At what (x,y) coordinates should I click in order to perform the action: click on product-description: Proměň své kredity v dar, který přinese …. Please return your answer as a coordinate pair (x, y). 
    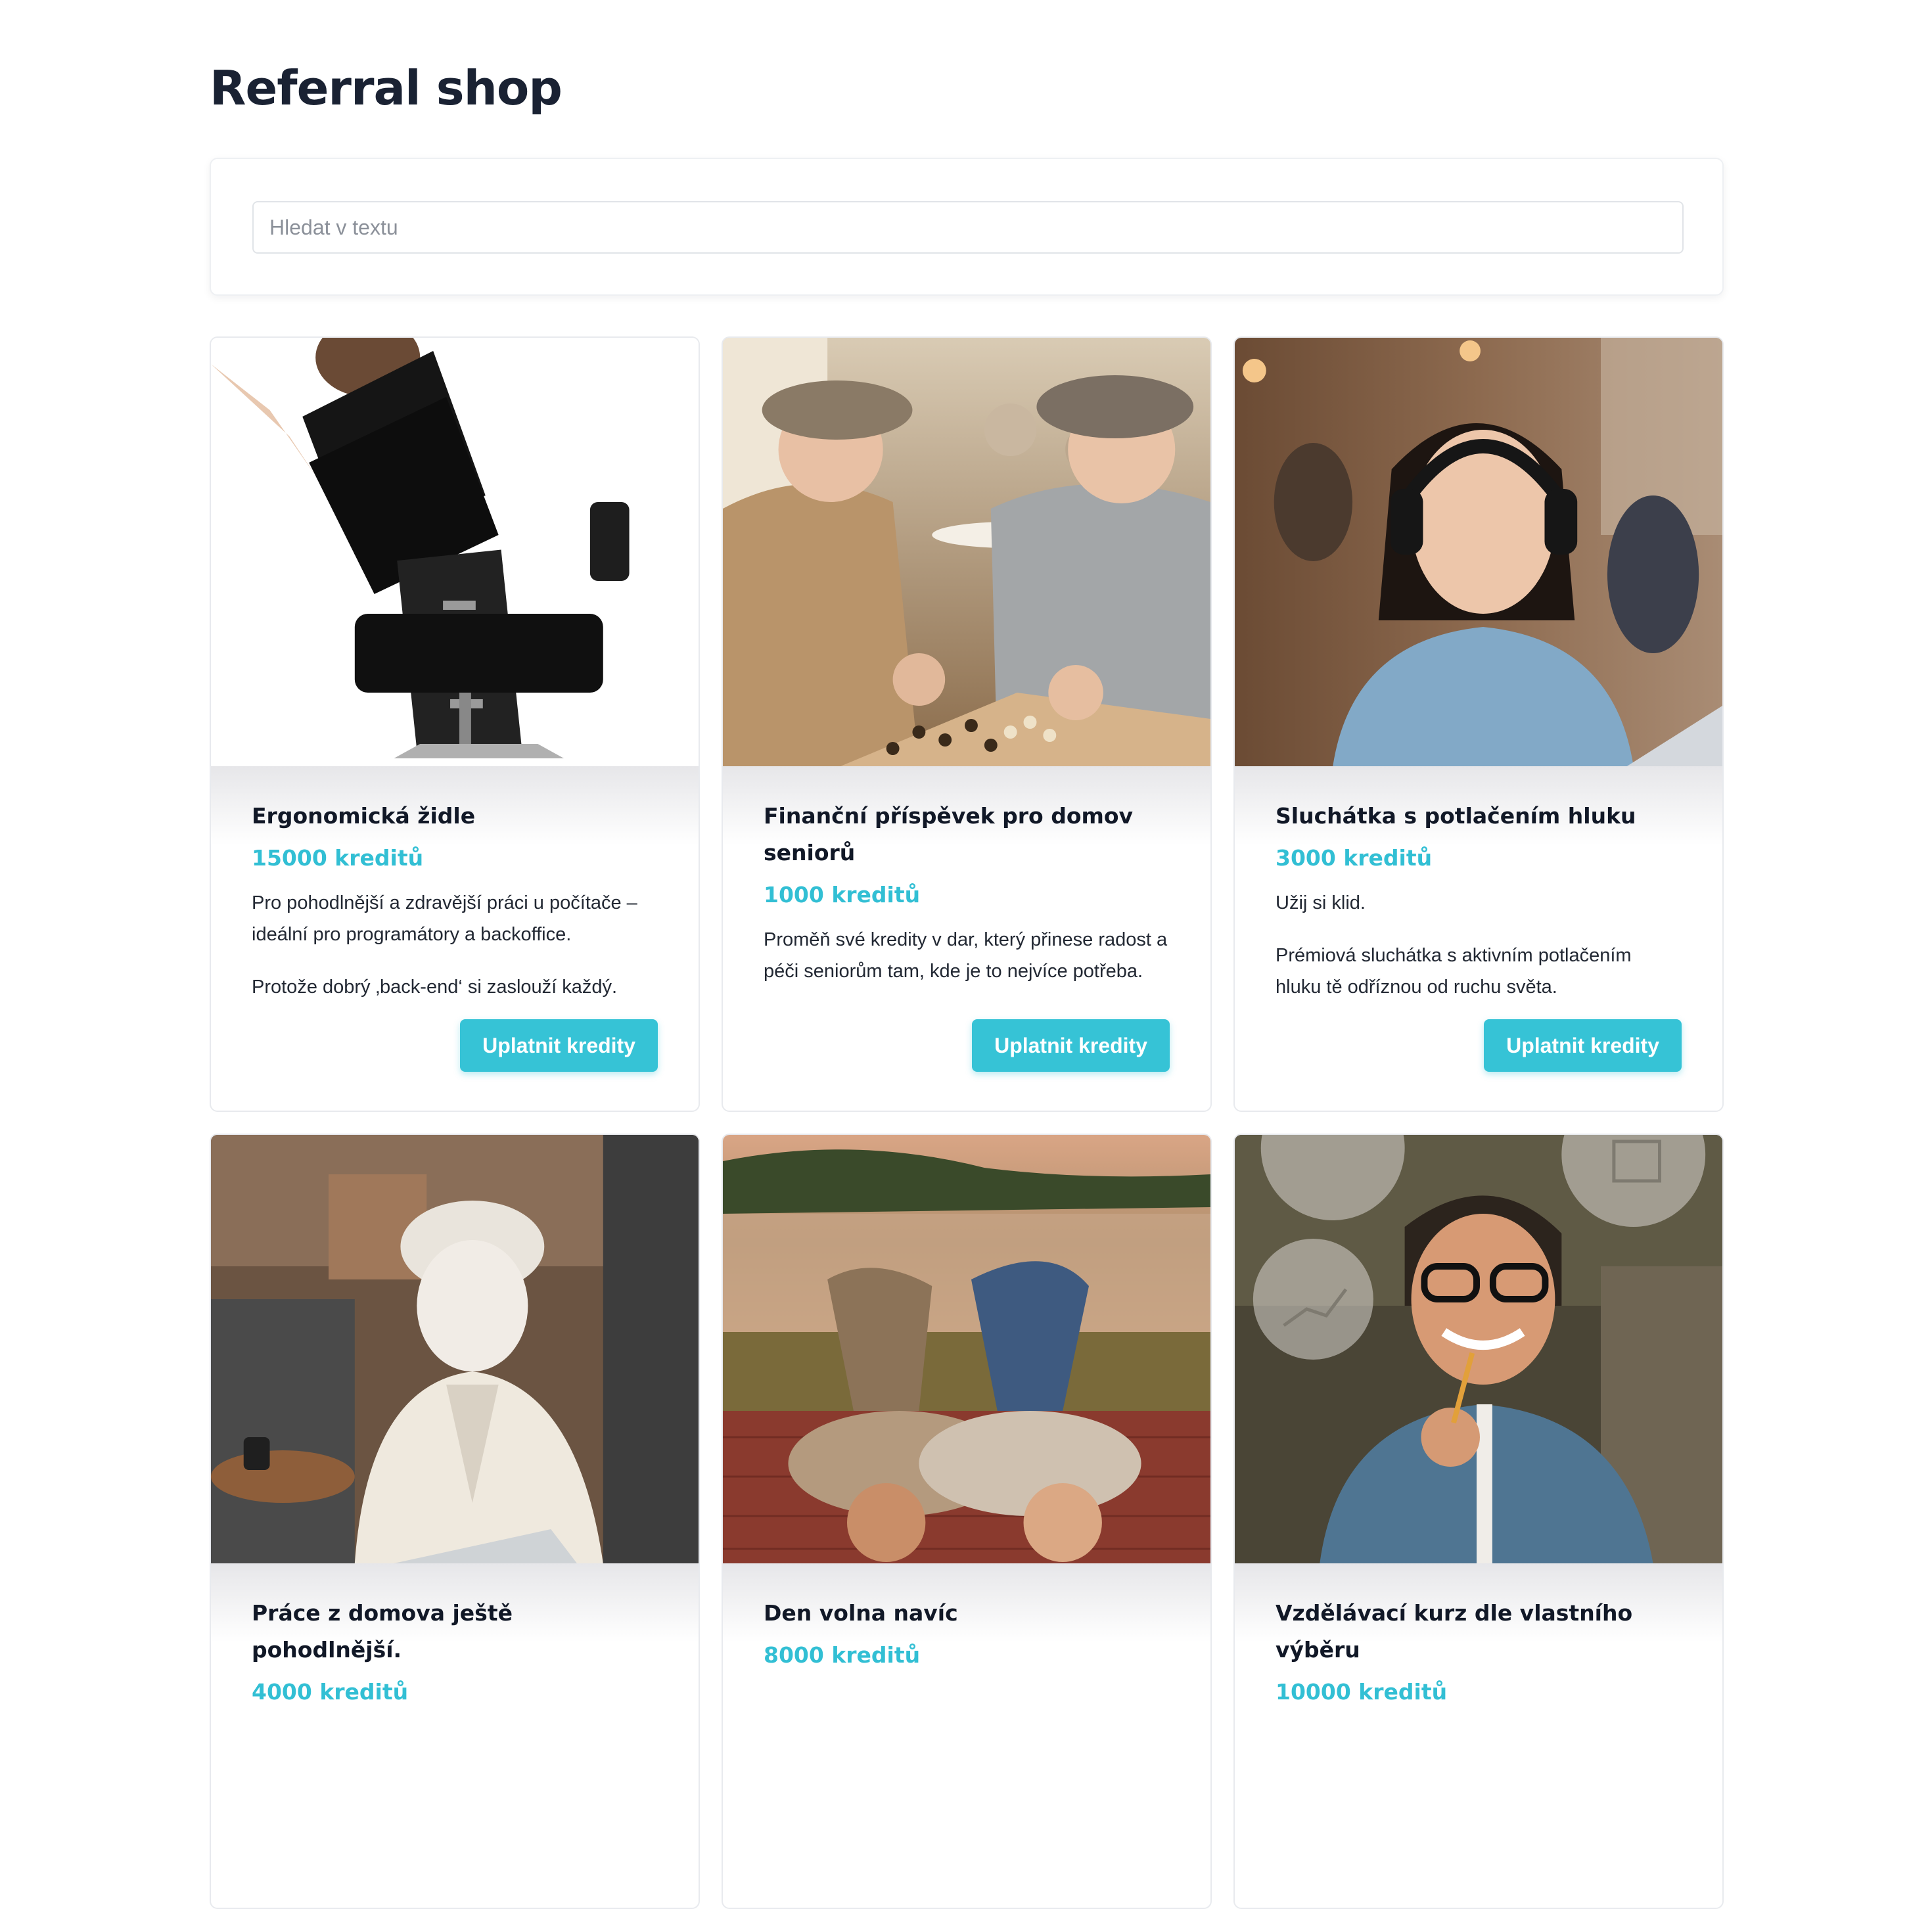
    Looking at the image, I should click on (967, 956).